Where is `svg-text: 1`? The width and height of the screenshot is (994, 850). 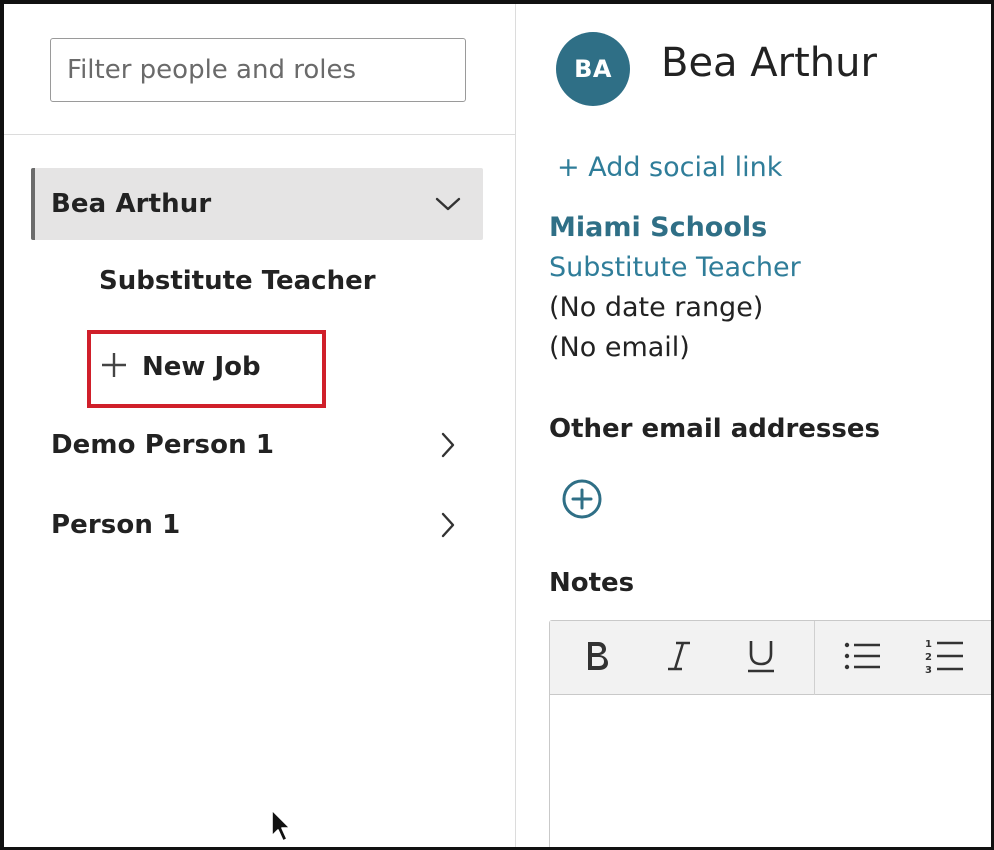 svg-text: 1 is located at coordinates (928, 644).